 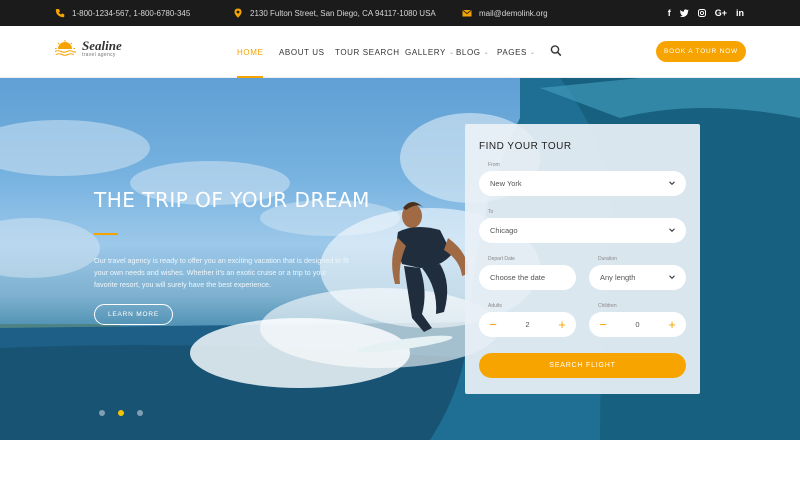 I want to click on twitter-icon, so click(x=684, y=13).